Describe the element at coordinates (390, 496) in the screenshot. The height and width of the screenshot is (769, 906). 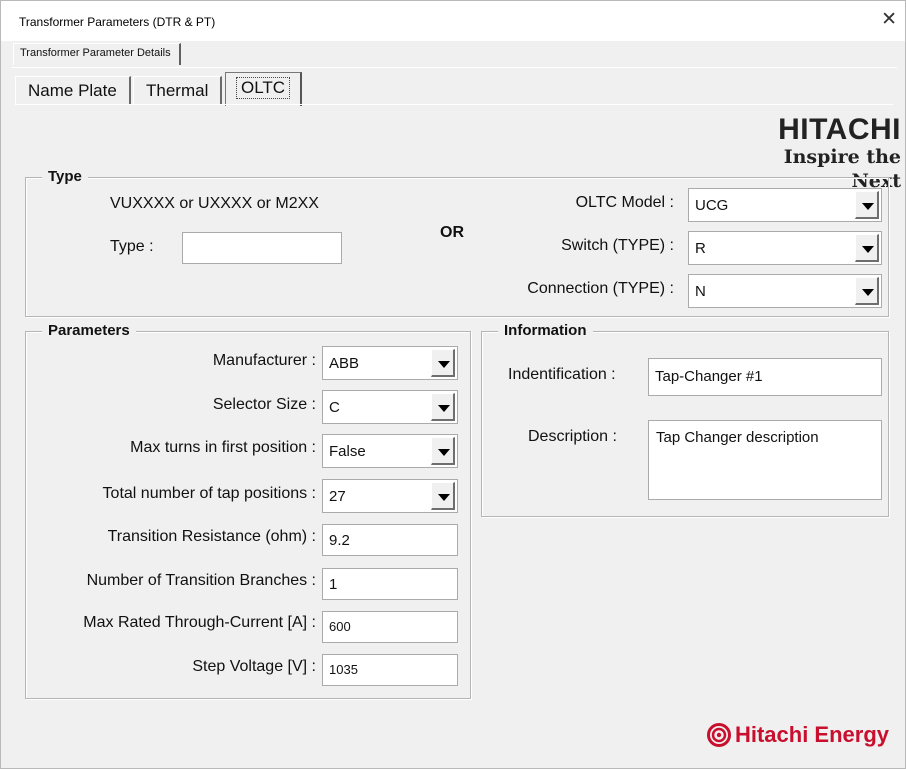
I see `total-taps-select: 27` at that location.